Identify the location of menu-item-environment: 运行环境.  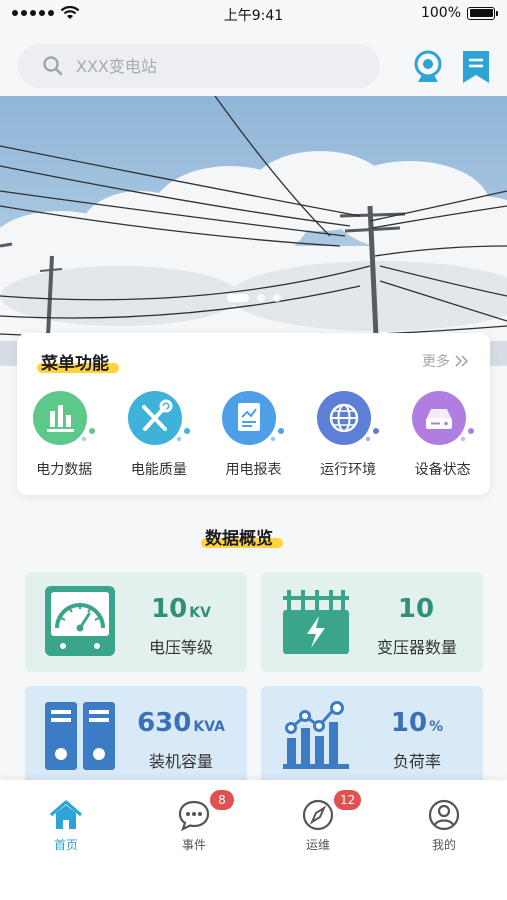
(348, 434).